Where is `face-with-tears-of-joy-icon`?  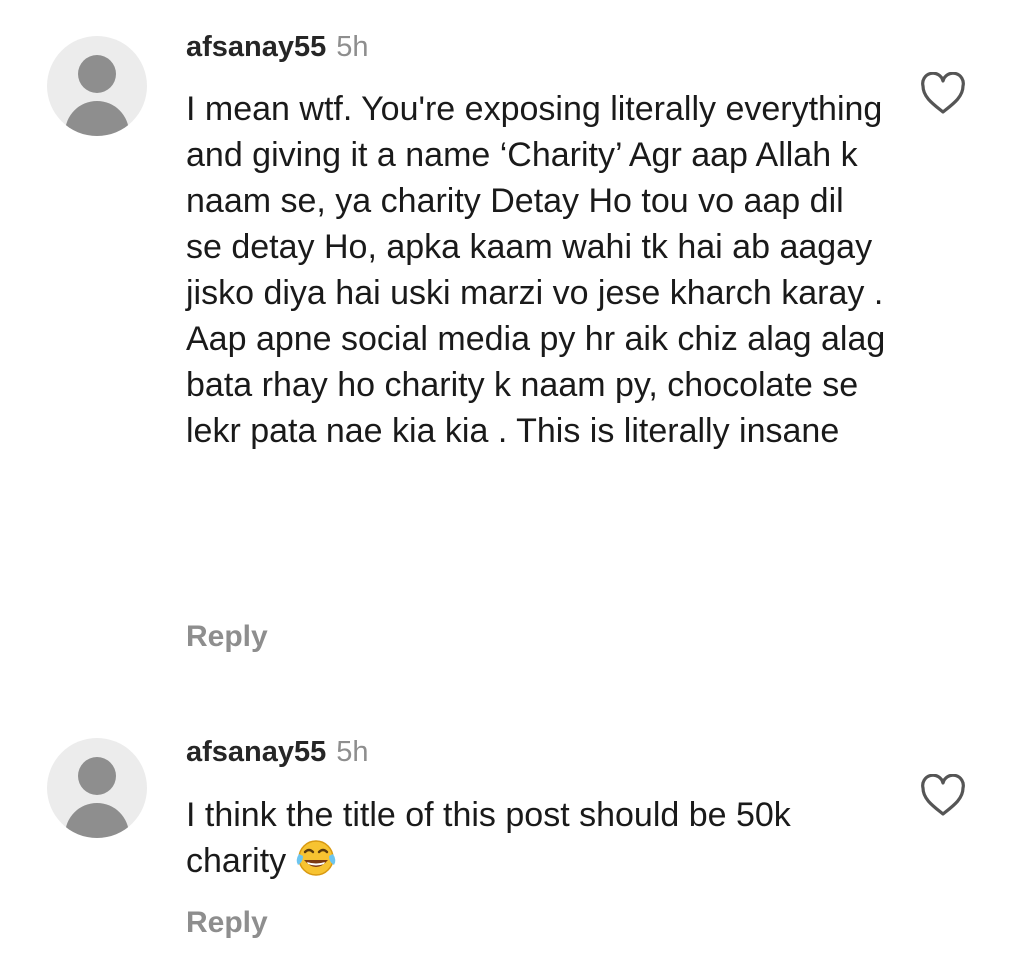
face-with-tears-of-joy-icon is located at coordinates (316, 864).